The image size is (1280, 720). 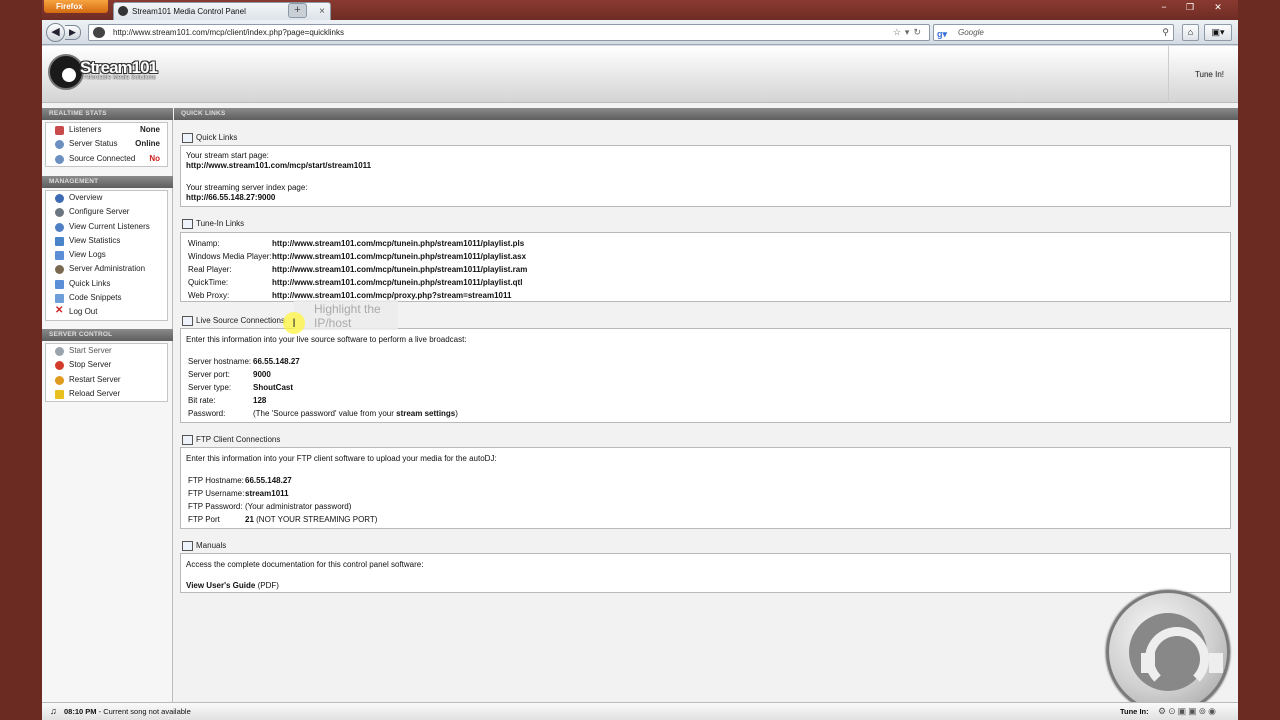 What do you see at coordinates (154, 158) in the screenshot?
I see `stat-value: No` at bounding box center [154, 158].